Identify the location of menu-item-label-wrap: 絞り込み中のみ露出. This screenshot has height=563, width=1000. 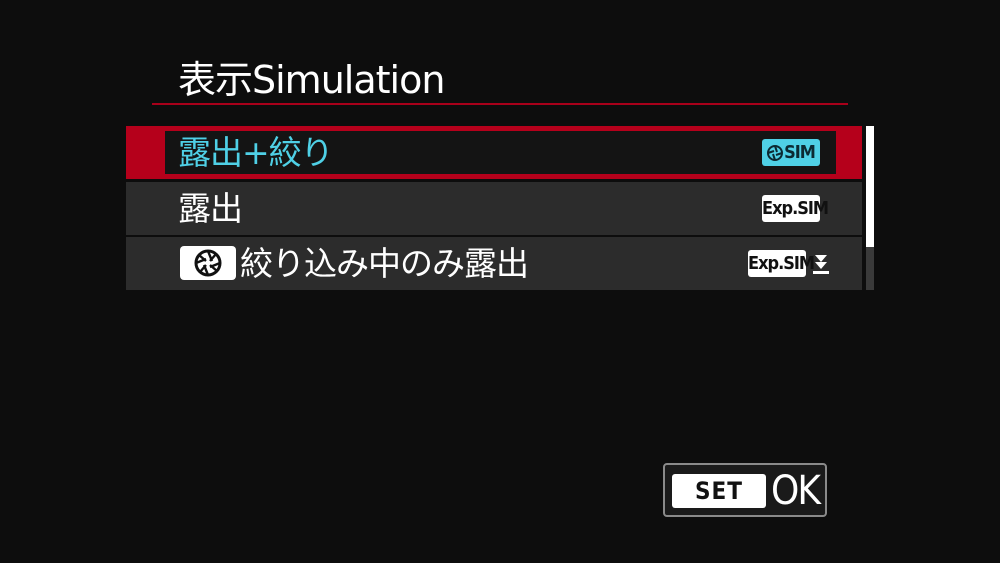
(354, 263).